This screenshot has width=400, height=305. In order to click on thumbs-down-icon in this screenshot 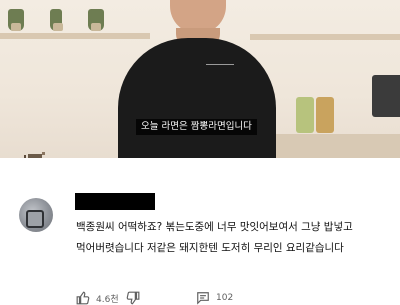, I will do `click(133, 298)`.